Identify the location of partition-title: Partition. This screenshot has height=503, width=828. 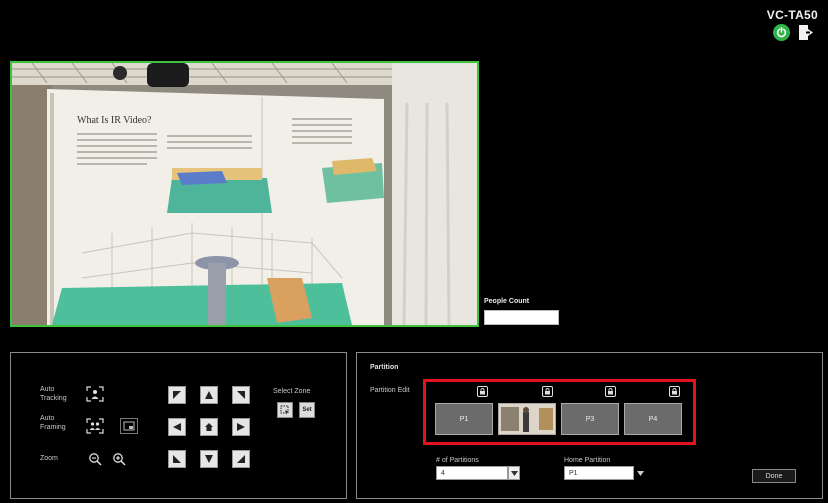
(384, 367).